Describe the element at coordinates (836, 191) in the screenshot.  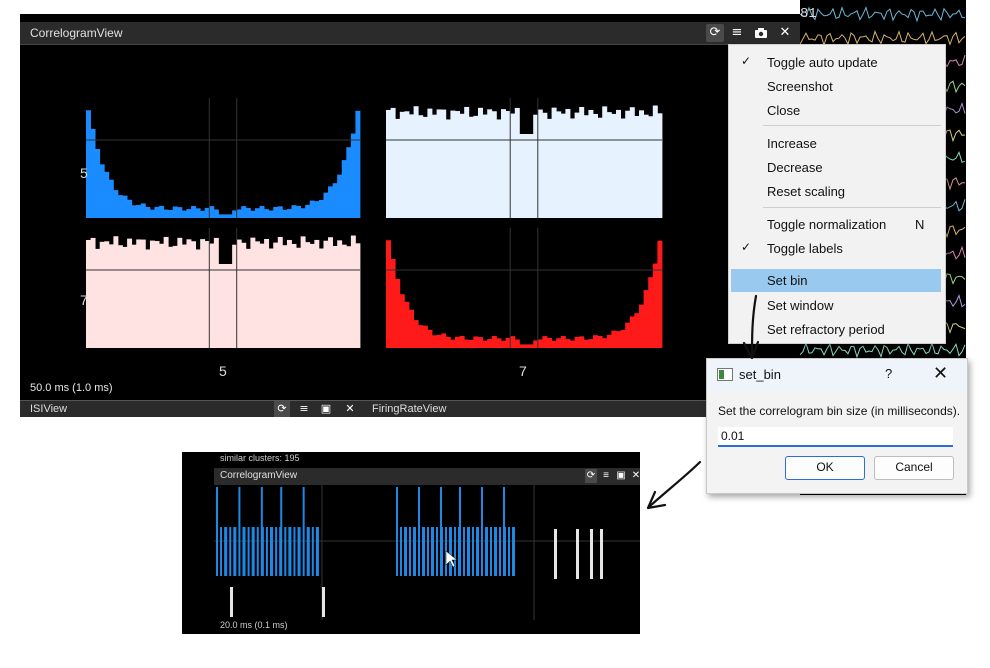
I see `menu-item-reset-scaling: Reset scaling` at that location.